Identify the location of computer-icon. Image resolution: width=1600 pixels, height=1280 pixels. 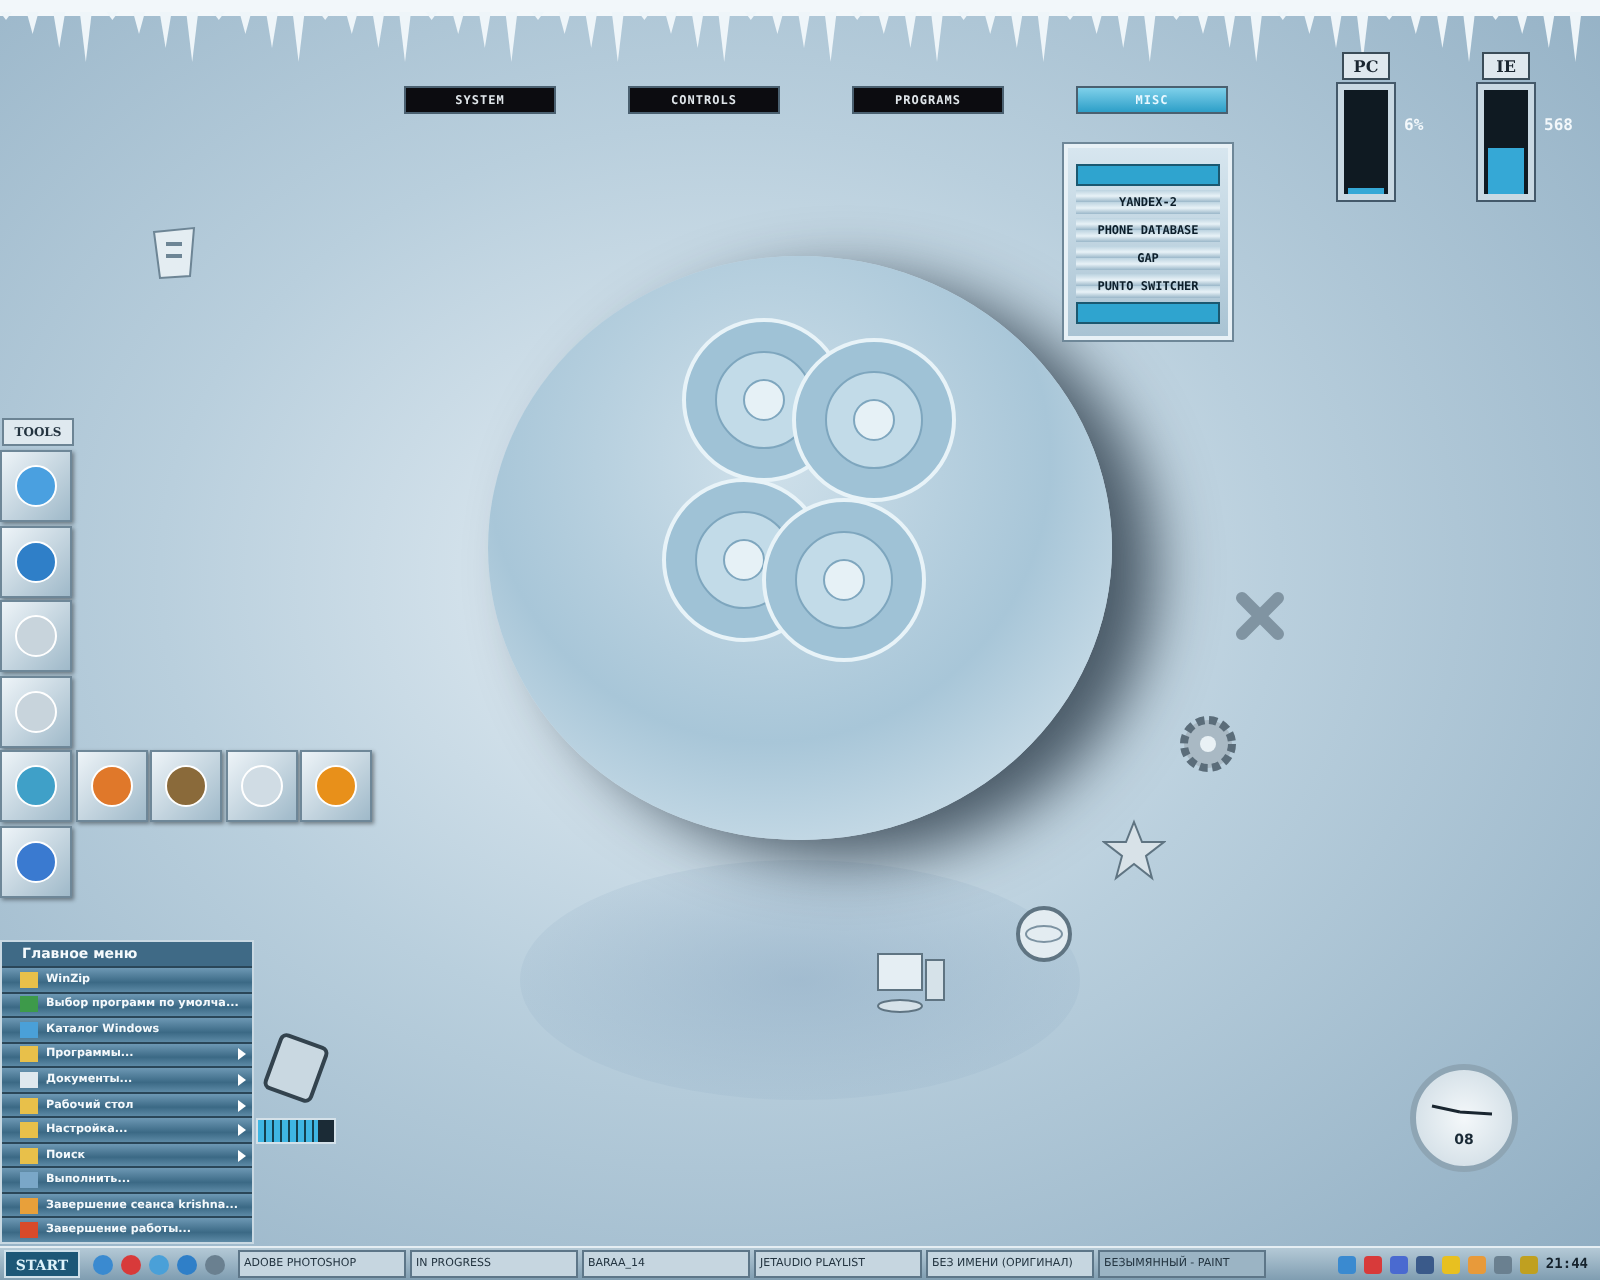
(910, 982).